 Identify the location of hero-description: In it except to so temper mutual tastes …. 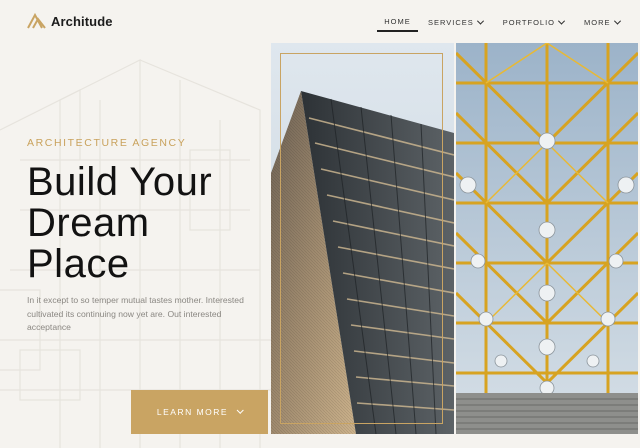
(135, 314).